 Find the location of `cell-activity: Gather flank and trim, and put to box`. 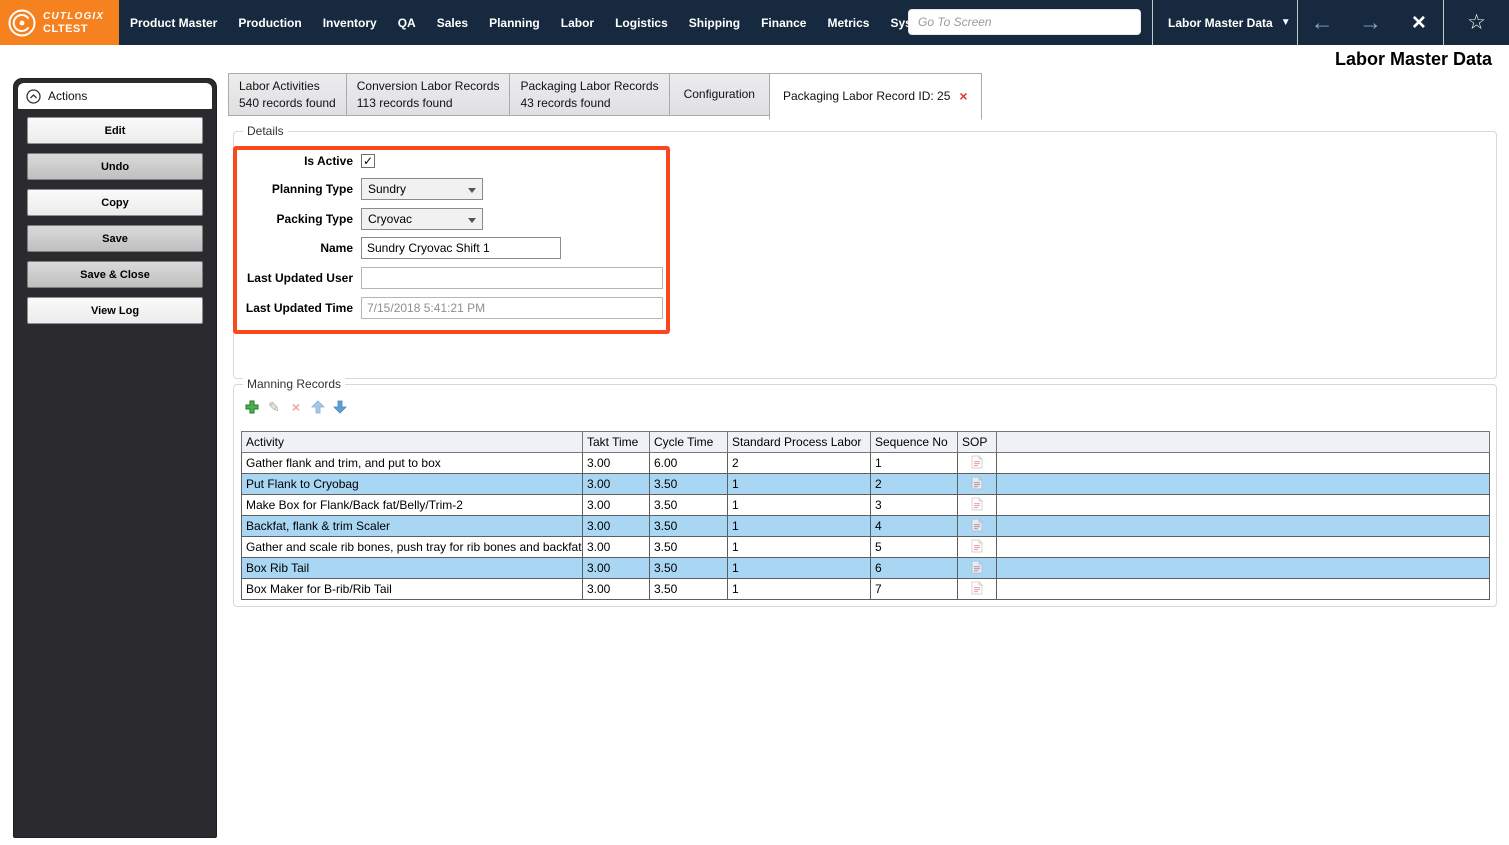

cell-activity: Gather flank and trim, and put to box is located at coordinates (412, 463).